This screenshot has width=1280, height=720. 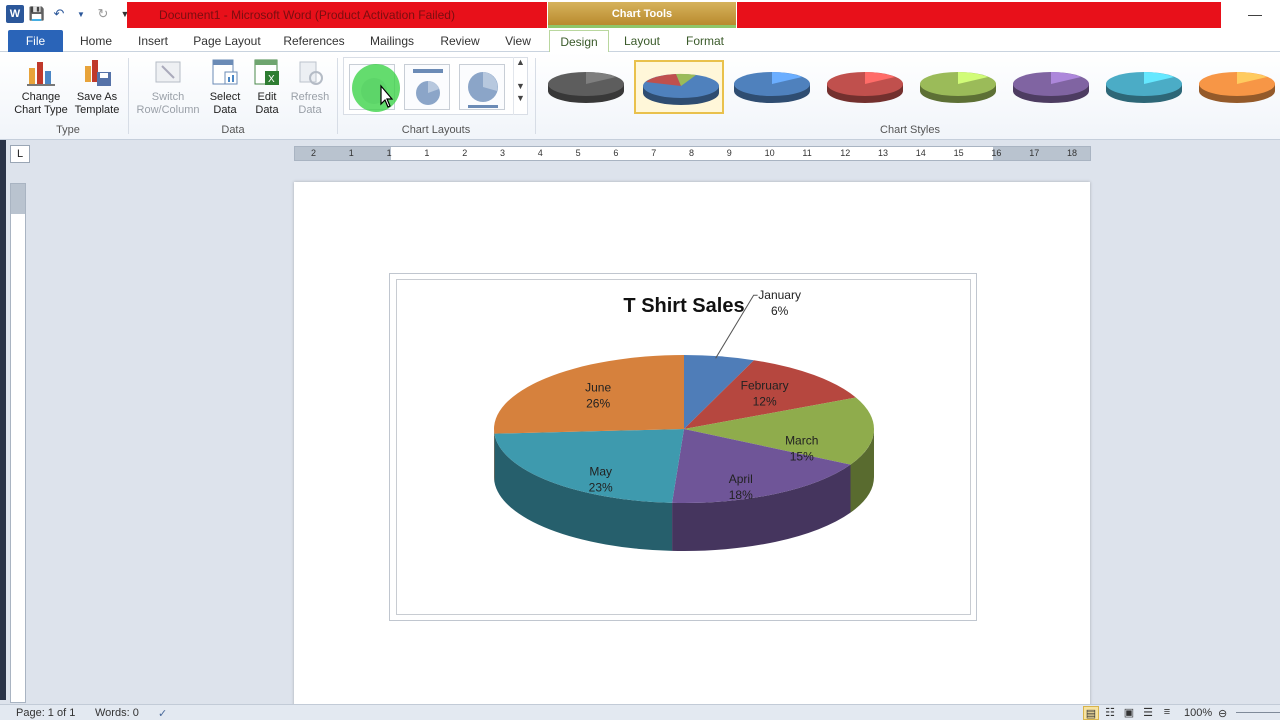 What do you see at coordinates (540, 153) in the screenshot?
I see `ruler-number: 4` at bounding box center [540, 153].